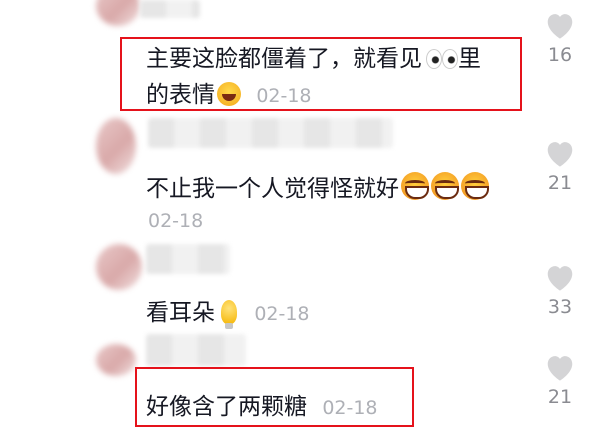 This screenshot has height=429, width=600. I want to click on comment-text: 看耳朵 02-18, so click(228, 314).